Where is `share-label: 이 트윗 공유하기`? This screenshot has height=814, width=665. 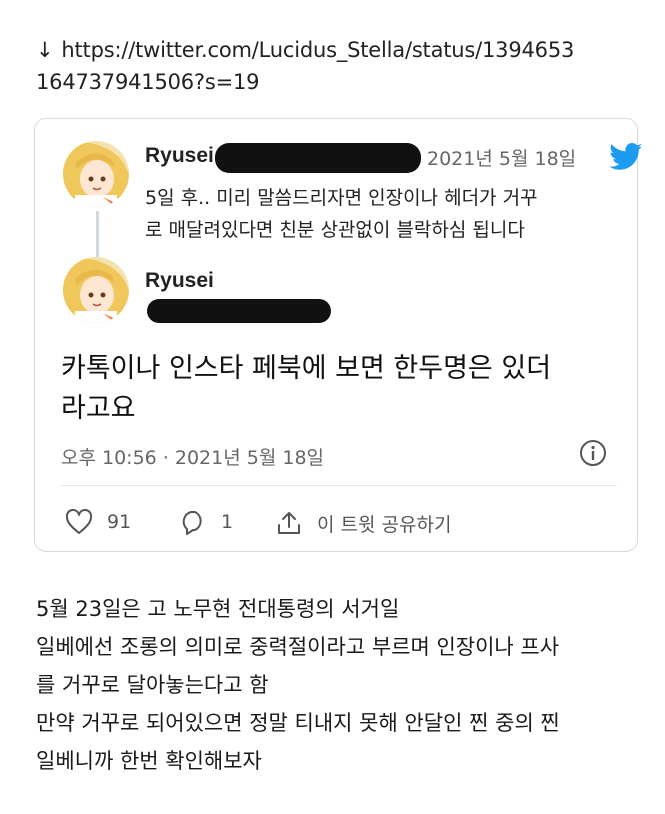 share-label: 이 트윗 공유하기 is located at coordinates (384, 524).